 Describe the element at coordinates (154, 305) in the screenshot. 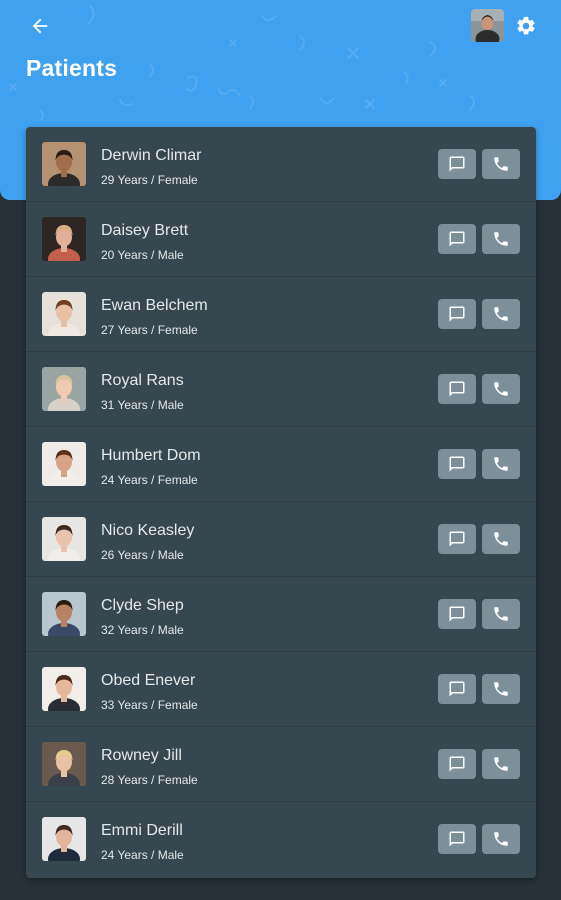

I see `patient-name: Ewan Belchem` at that location.